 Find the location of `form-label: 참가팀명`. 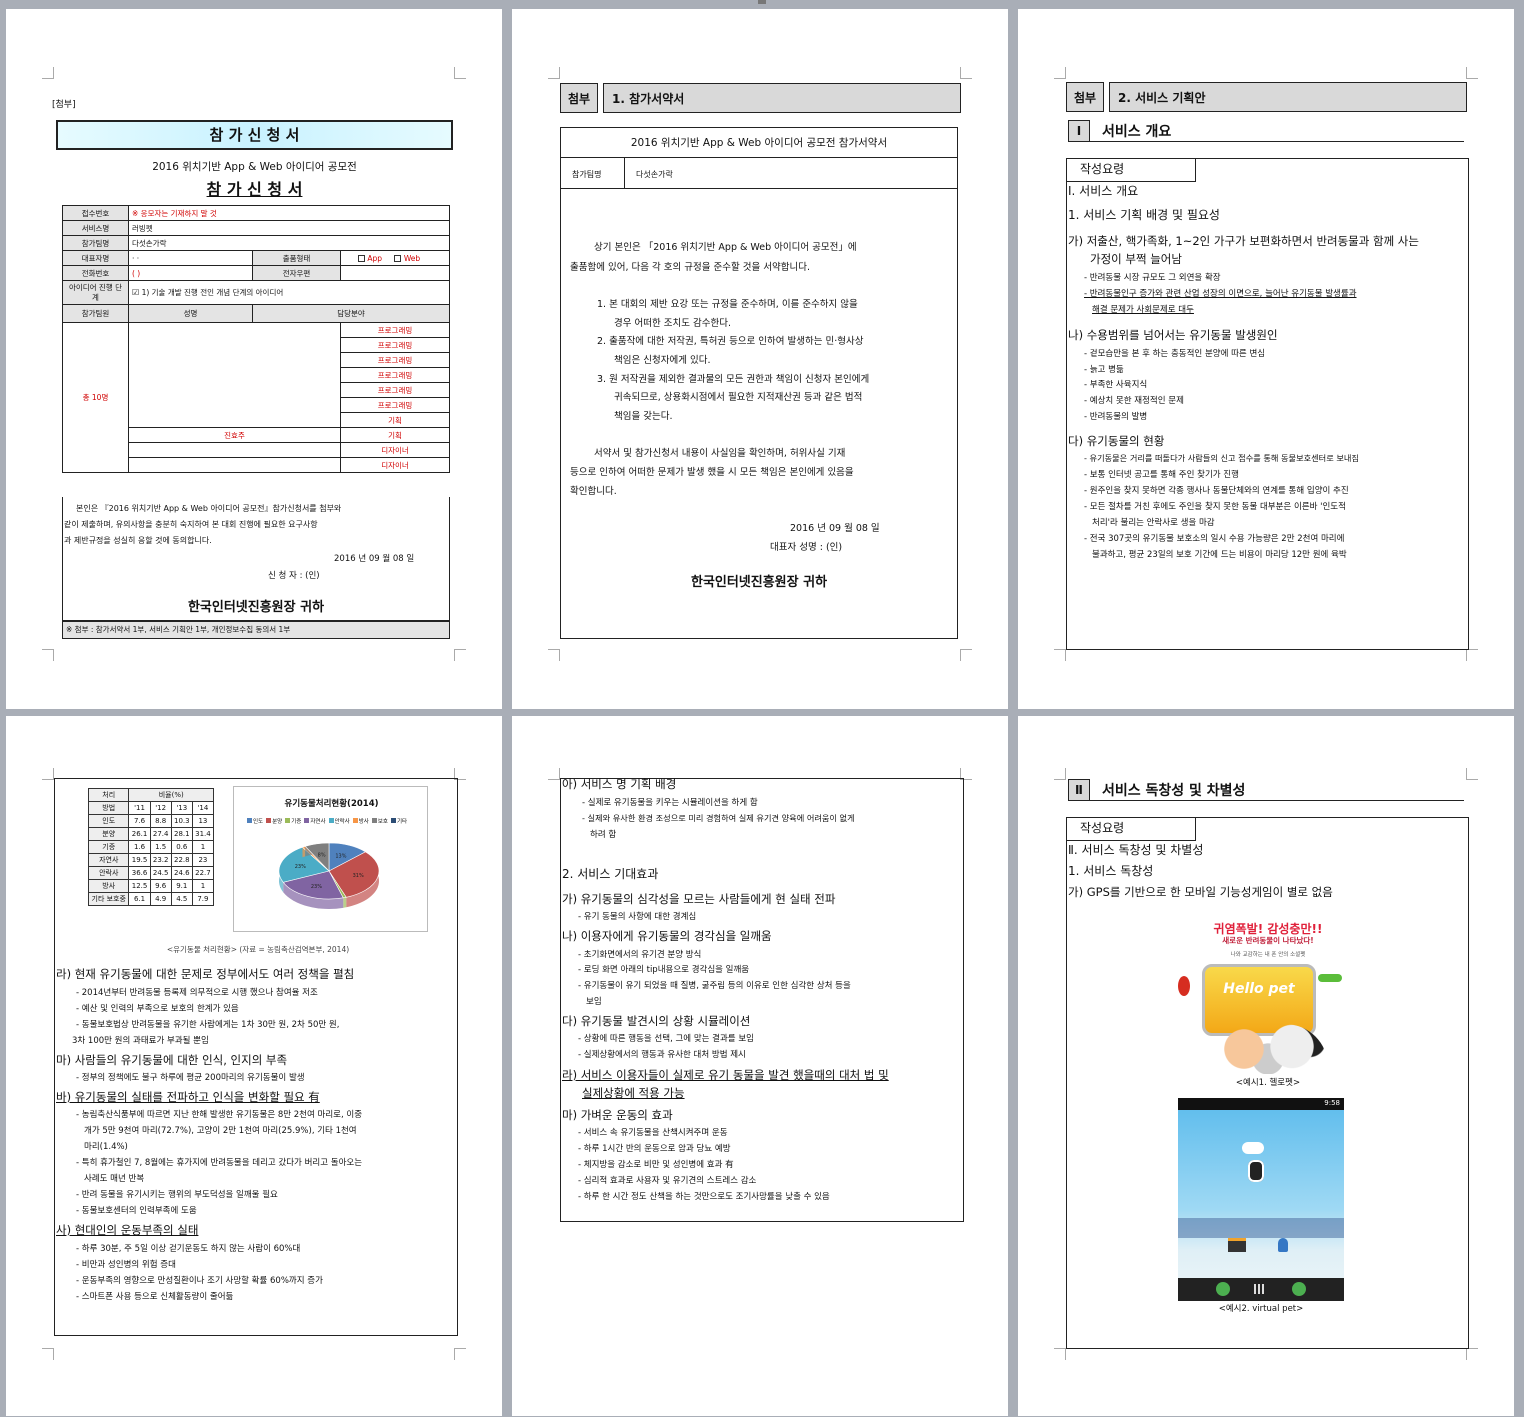

form-label: 참가팀명 is located at coordinates (95, 243).